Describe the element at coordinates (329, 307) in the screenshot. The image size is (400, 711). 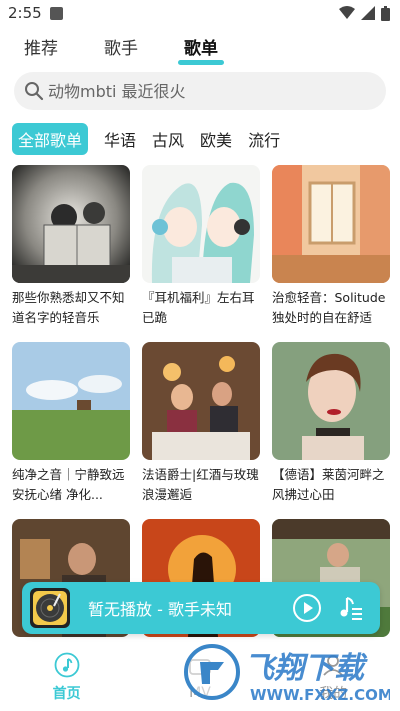
I see `playlist-title: 治愈轻音：Solitude独处时的自在舒适` at that location.